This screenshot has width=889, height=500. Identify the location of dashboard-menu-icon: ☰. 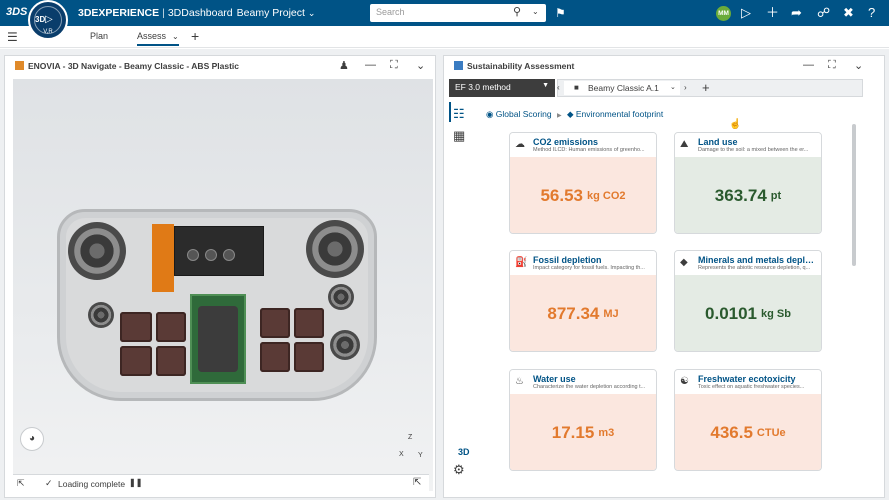
(12, 37).